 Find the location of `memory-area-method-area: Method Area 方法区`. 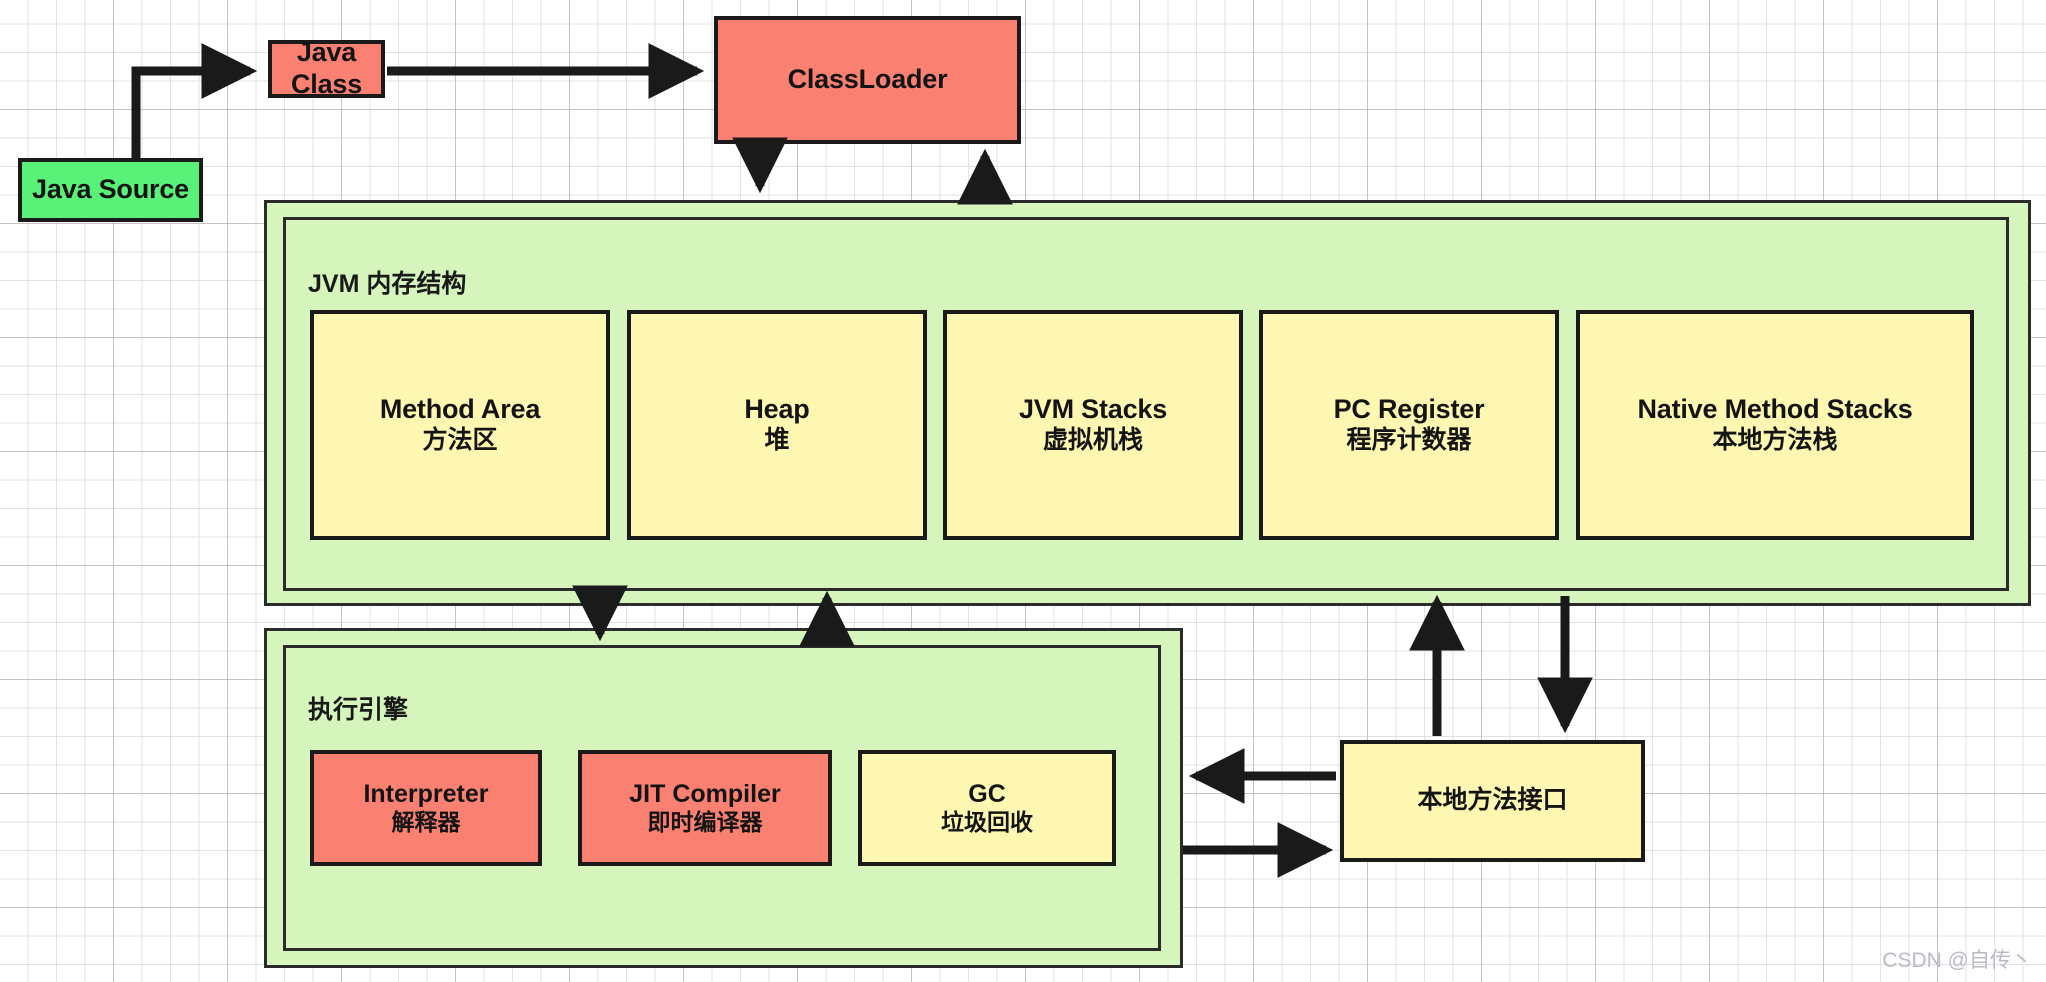

memory-area-method-area: Method Area 方法区 is located at coordinates (460, 425).